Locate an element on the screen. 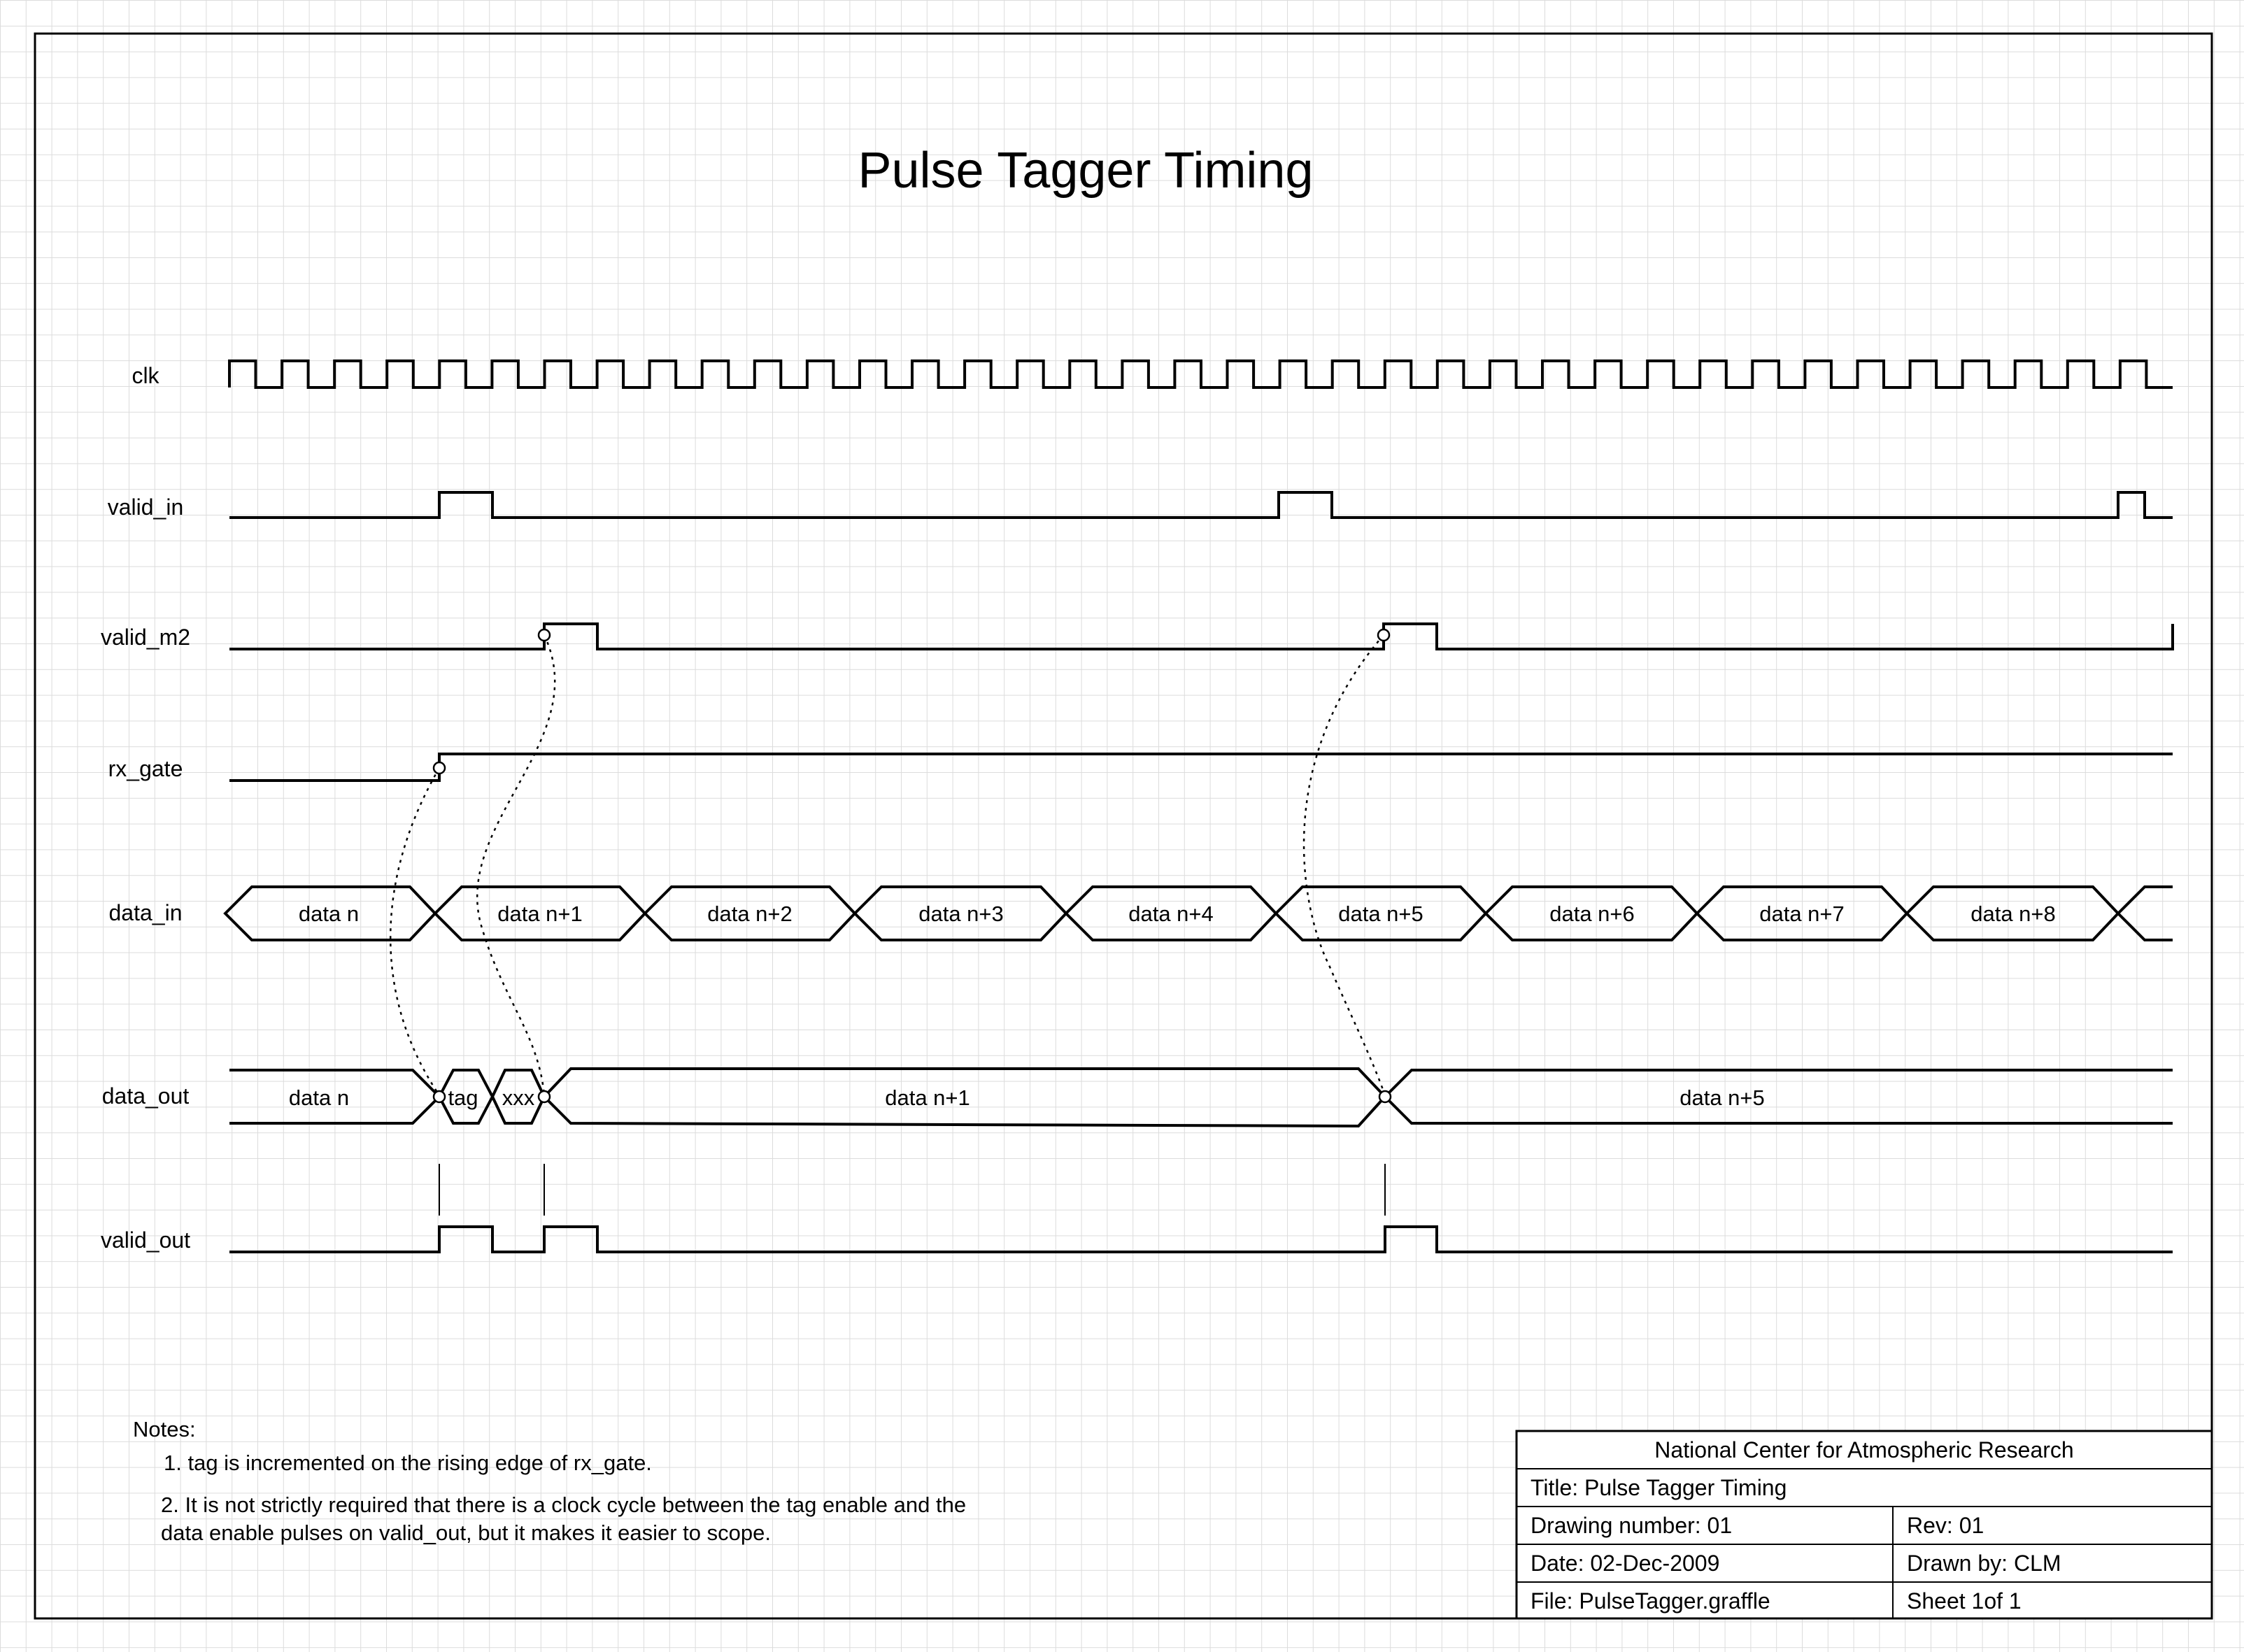 The width and height of the screenshot is (2244, 1652). title-block-file: File: PulseTagger.graffle is located at coordinates (1650, 1601).